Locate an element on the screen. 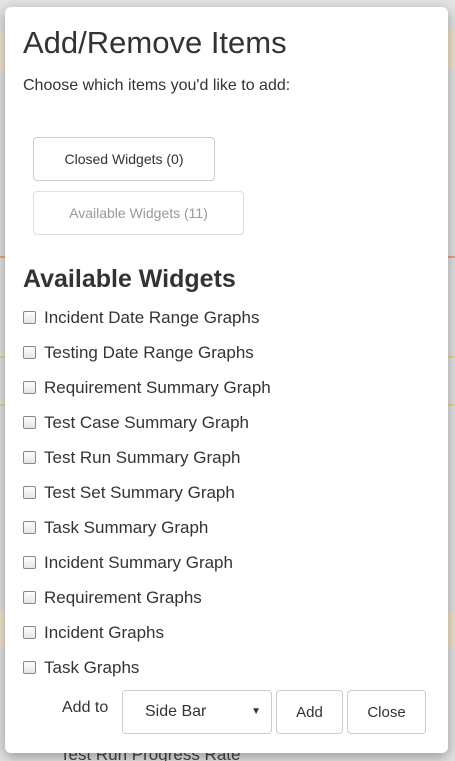 This screenshot has width=455, height=761. widget-label: Requirement Summary Graph is located at coordinates (157, 387).